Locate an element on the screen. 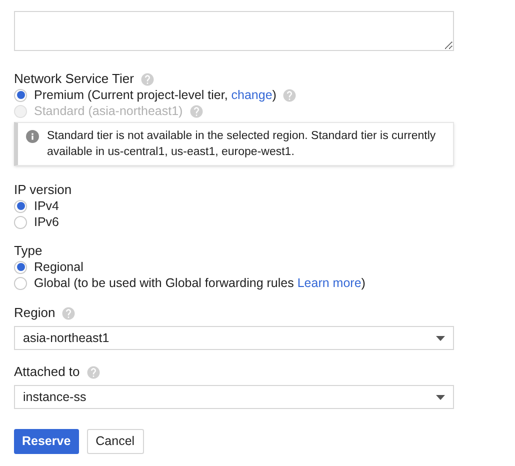  section-title: Network Service Tier is located at coordinates (74, 79).